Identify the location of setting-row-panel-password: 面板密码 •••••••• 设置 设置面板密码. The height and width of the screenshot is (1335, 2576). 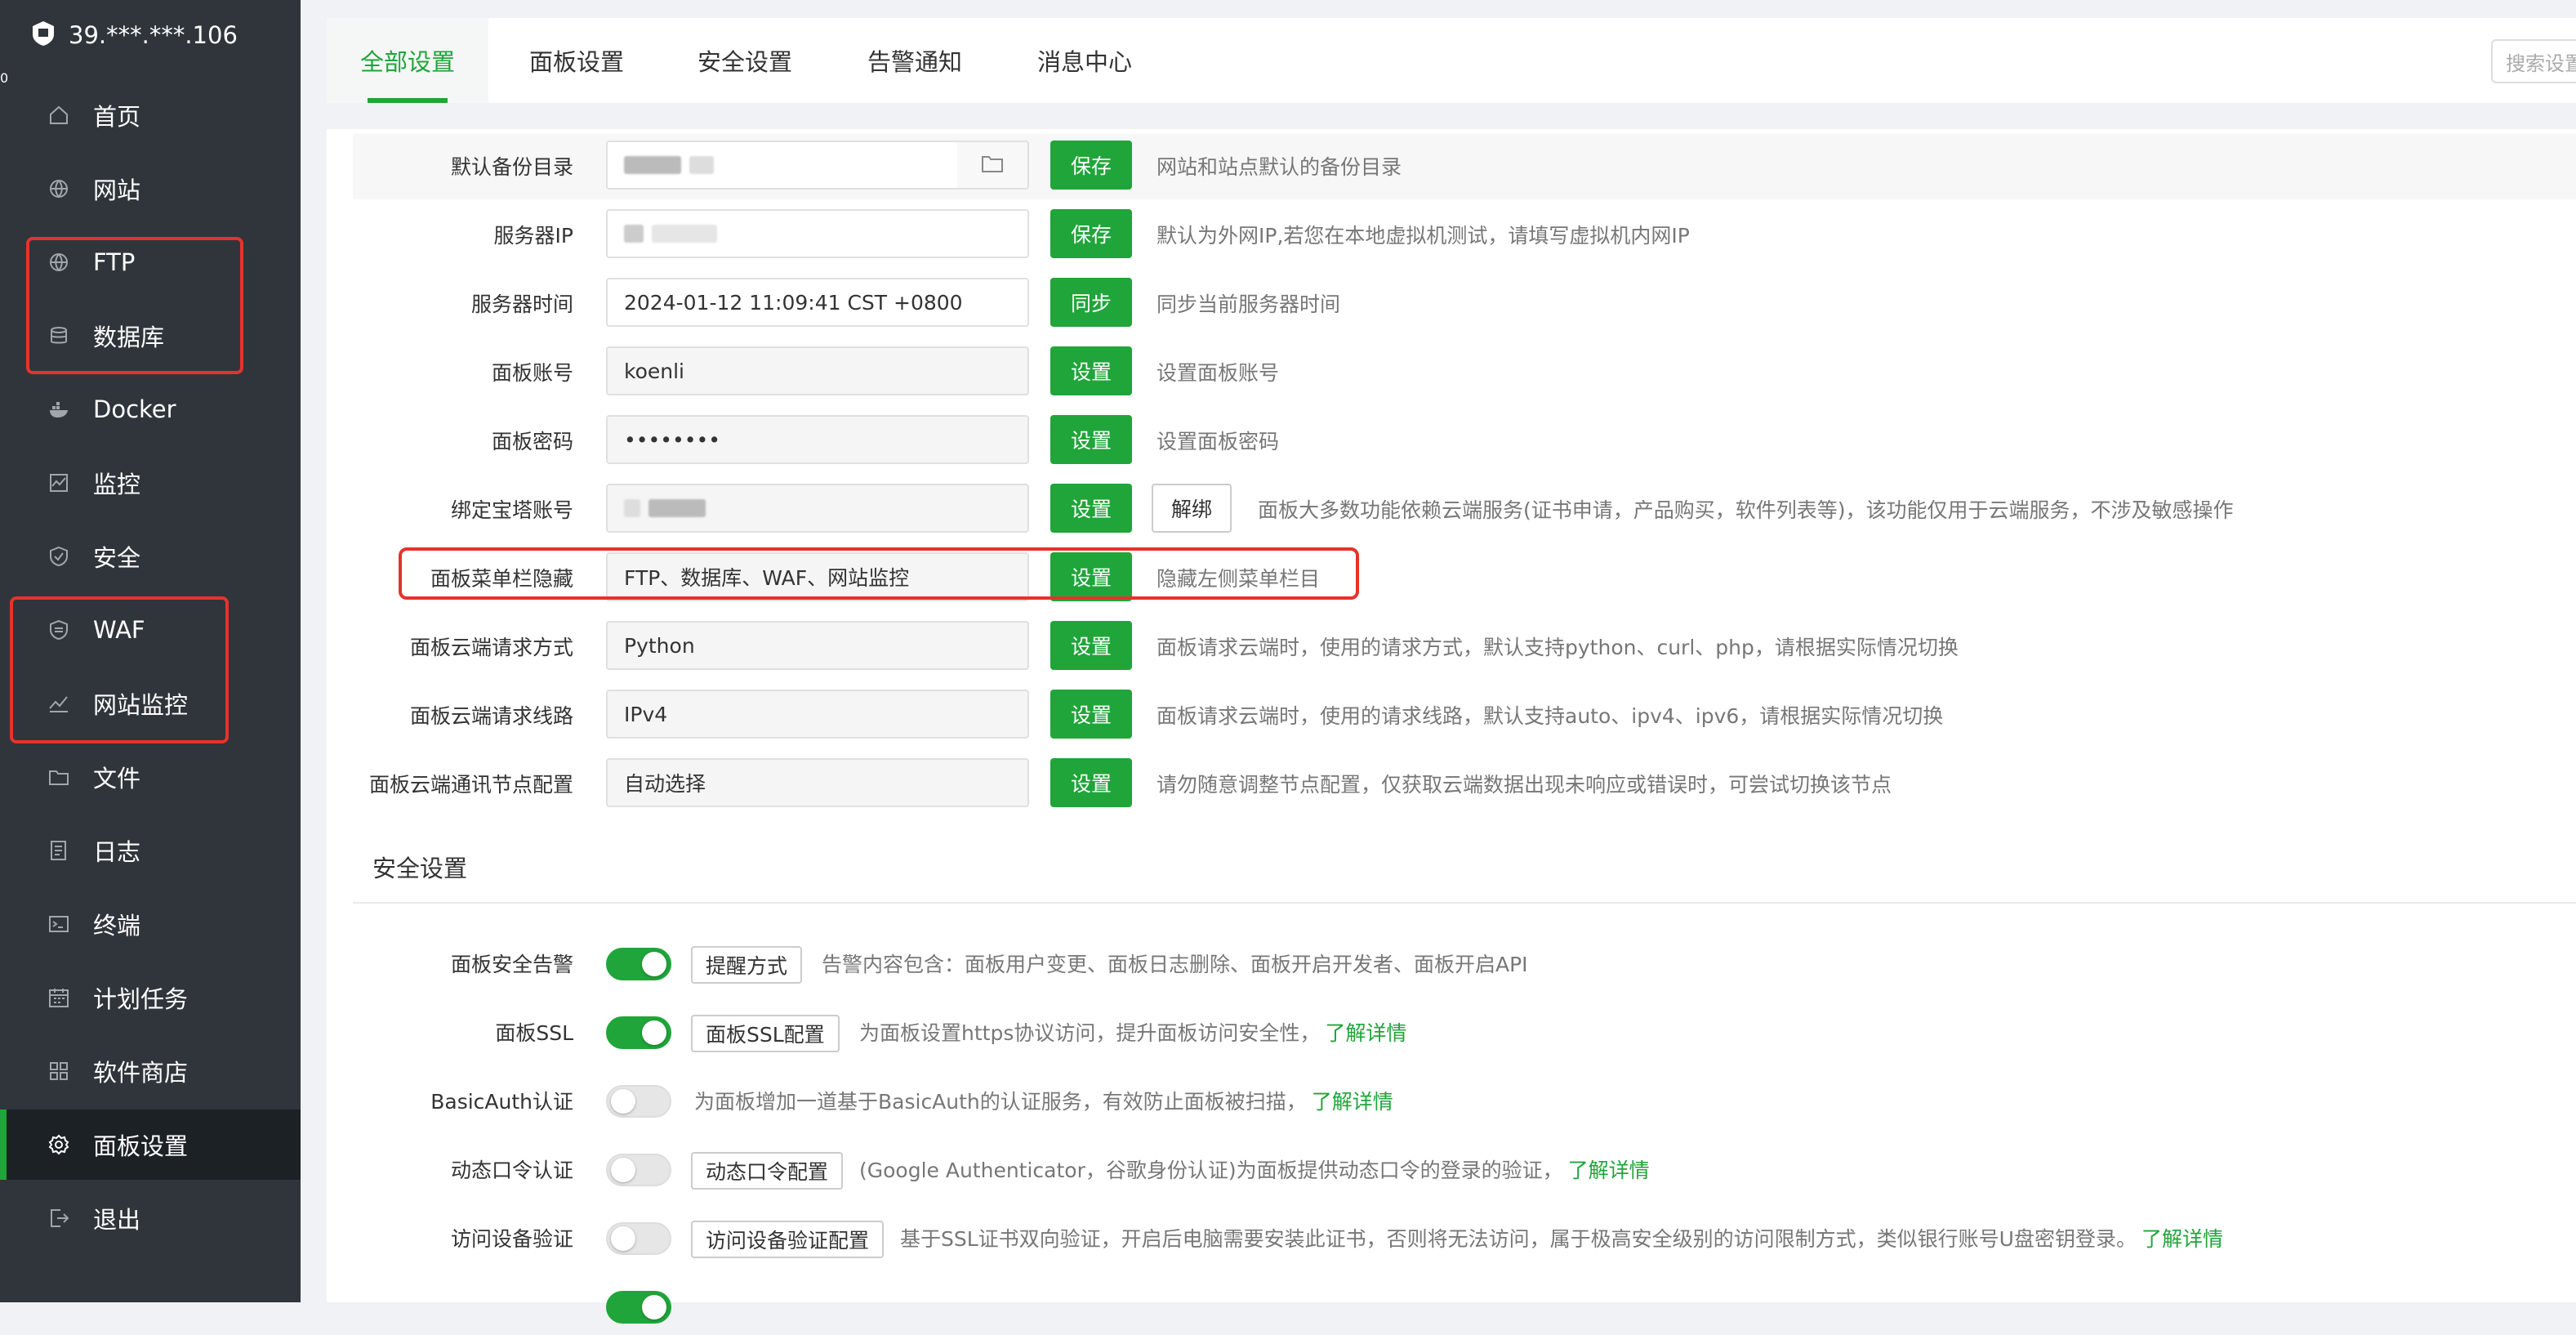
(1288, 440).